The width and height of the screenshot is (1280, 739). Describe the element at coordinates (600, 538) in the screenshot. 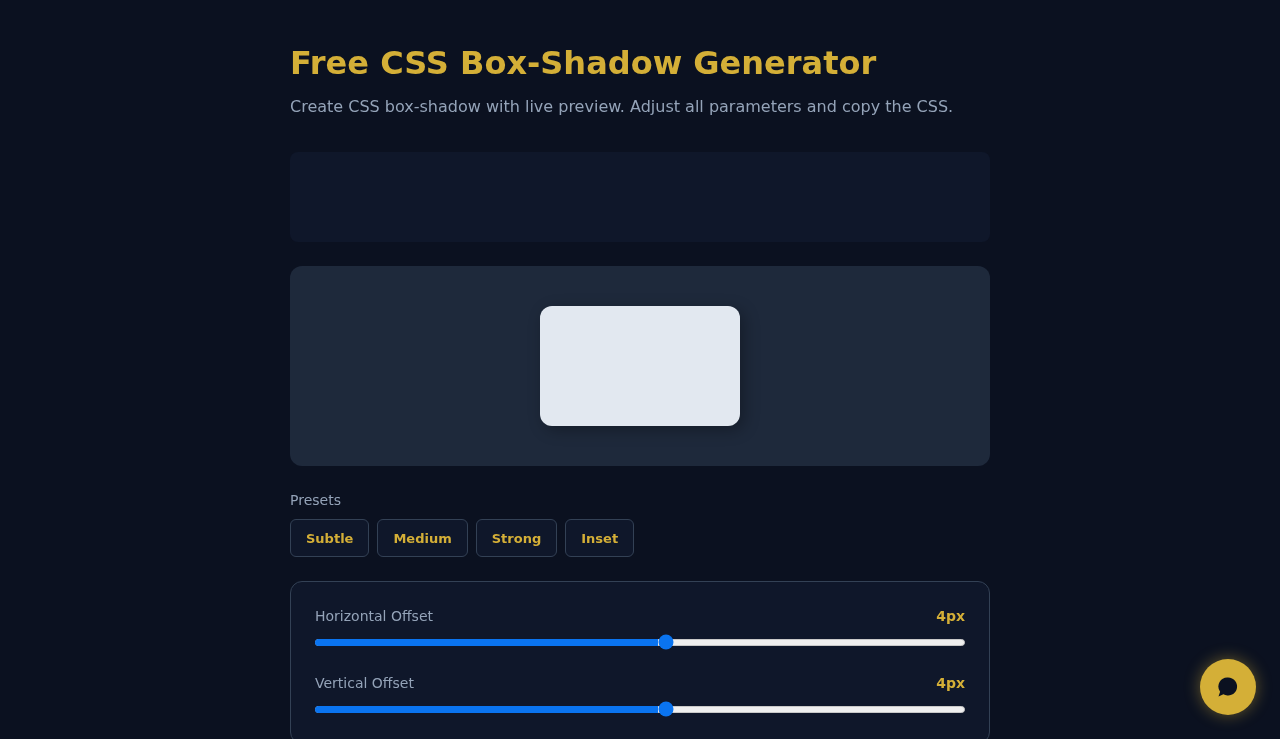

I see `preset-button: Inset` at that location.